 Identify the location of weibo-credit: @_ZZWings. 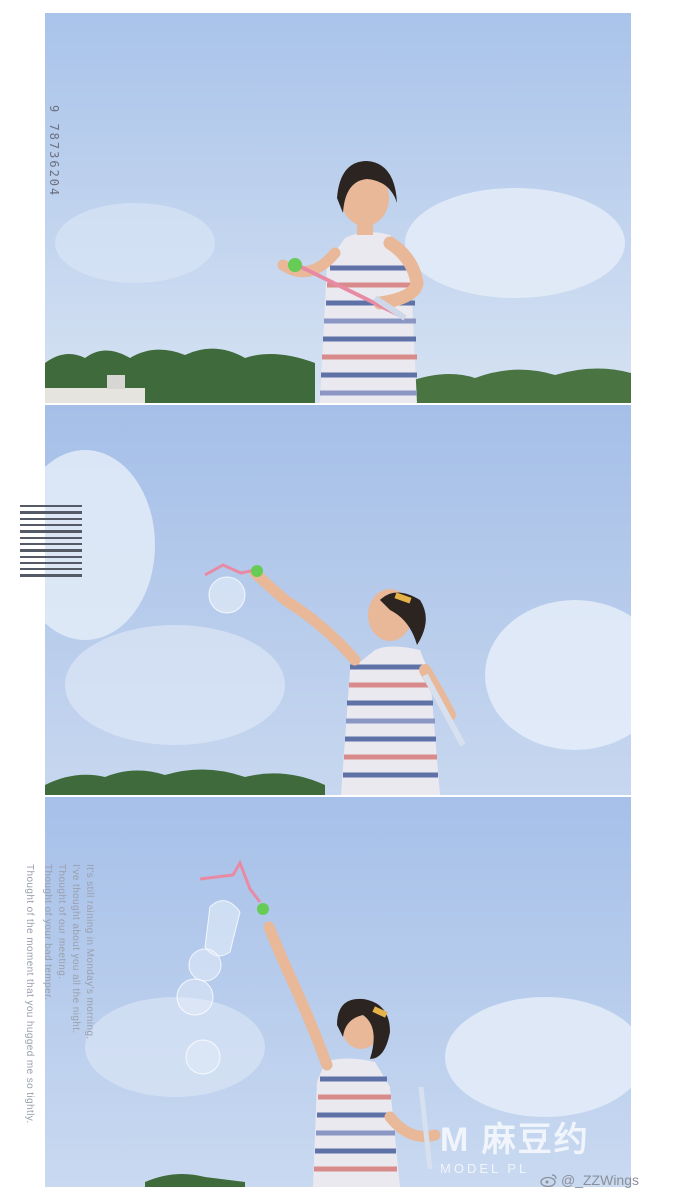
(589, 1180).